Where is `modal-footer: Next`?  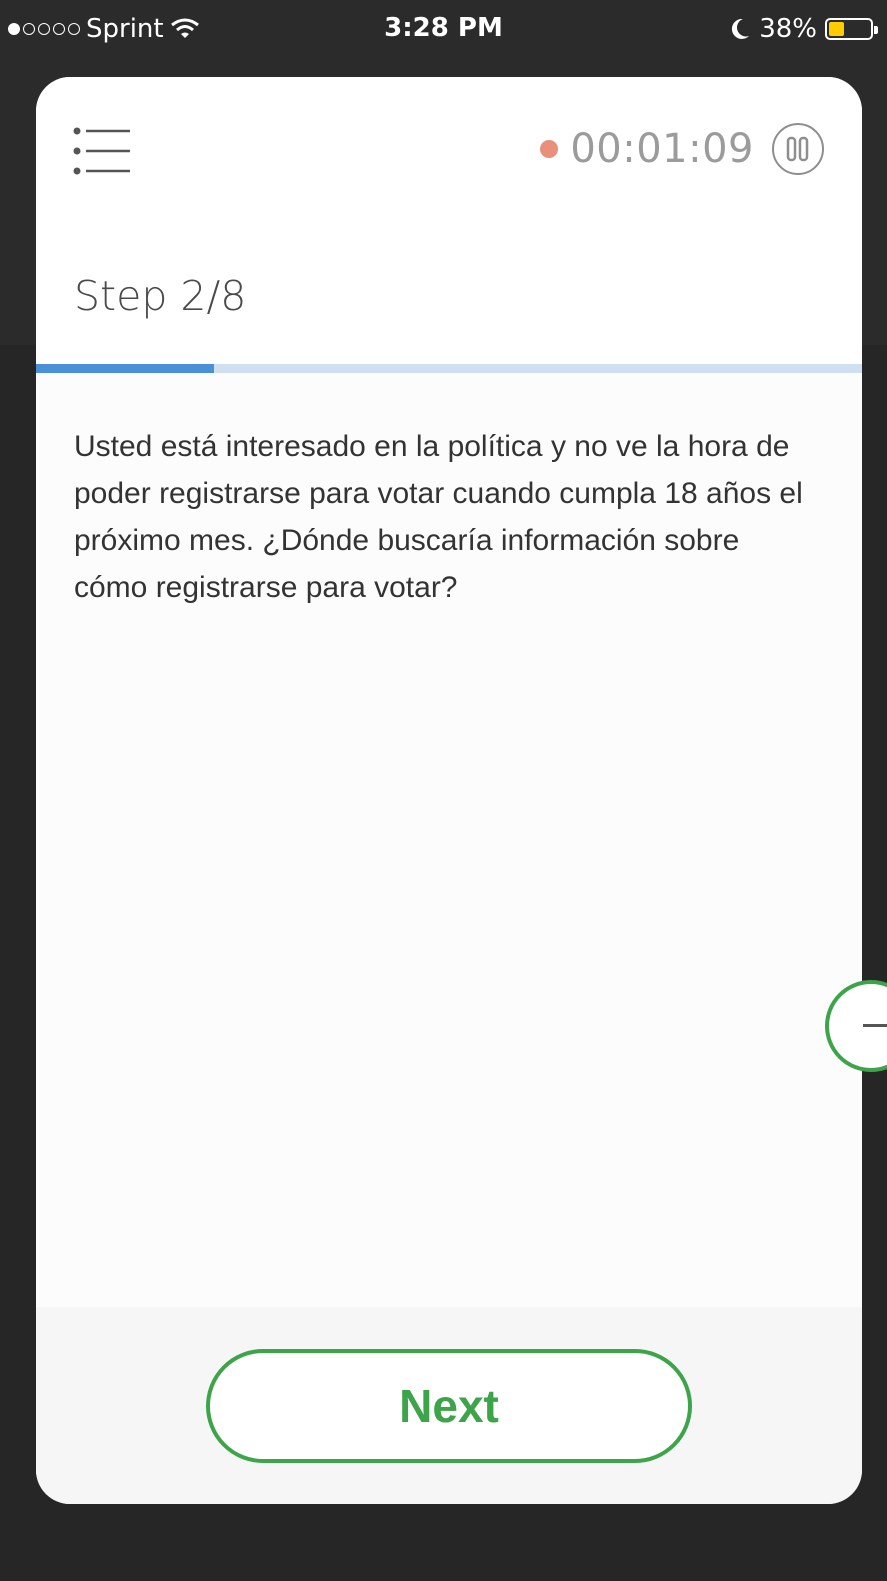 modal-footer: Next is located at coordinates (449, 1405).